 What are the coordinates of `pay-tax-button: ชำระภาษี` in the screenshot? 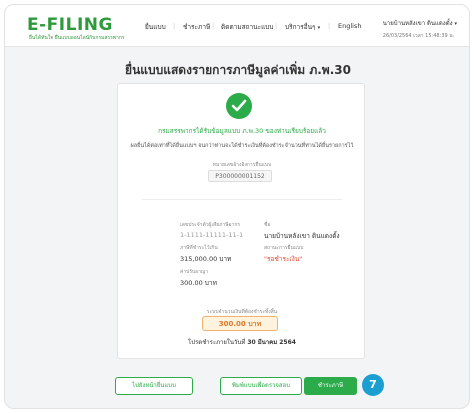 It's located at (330, 386).